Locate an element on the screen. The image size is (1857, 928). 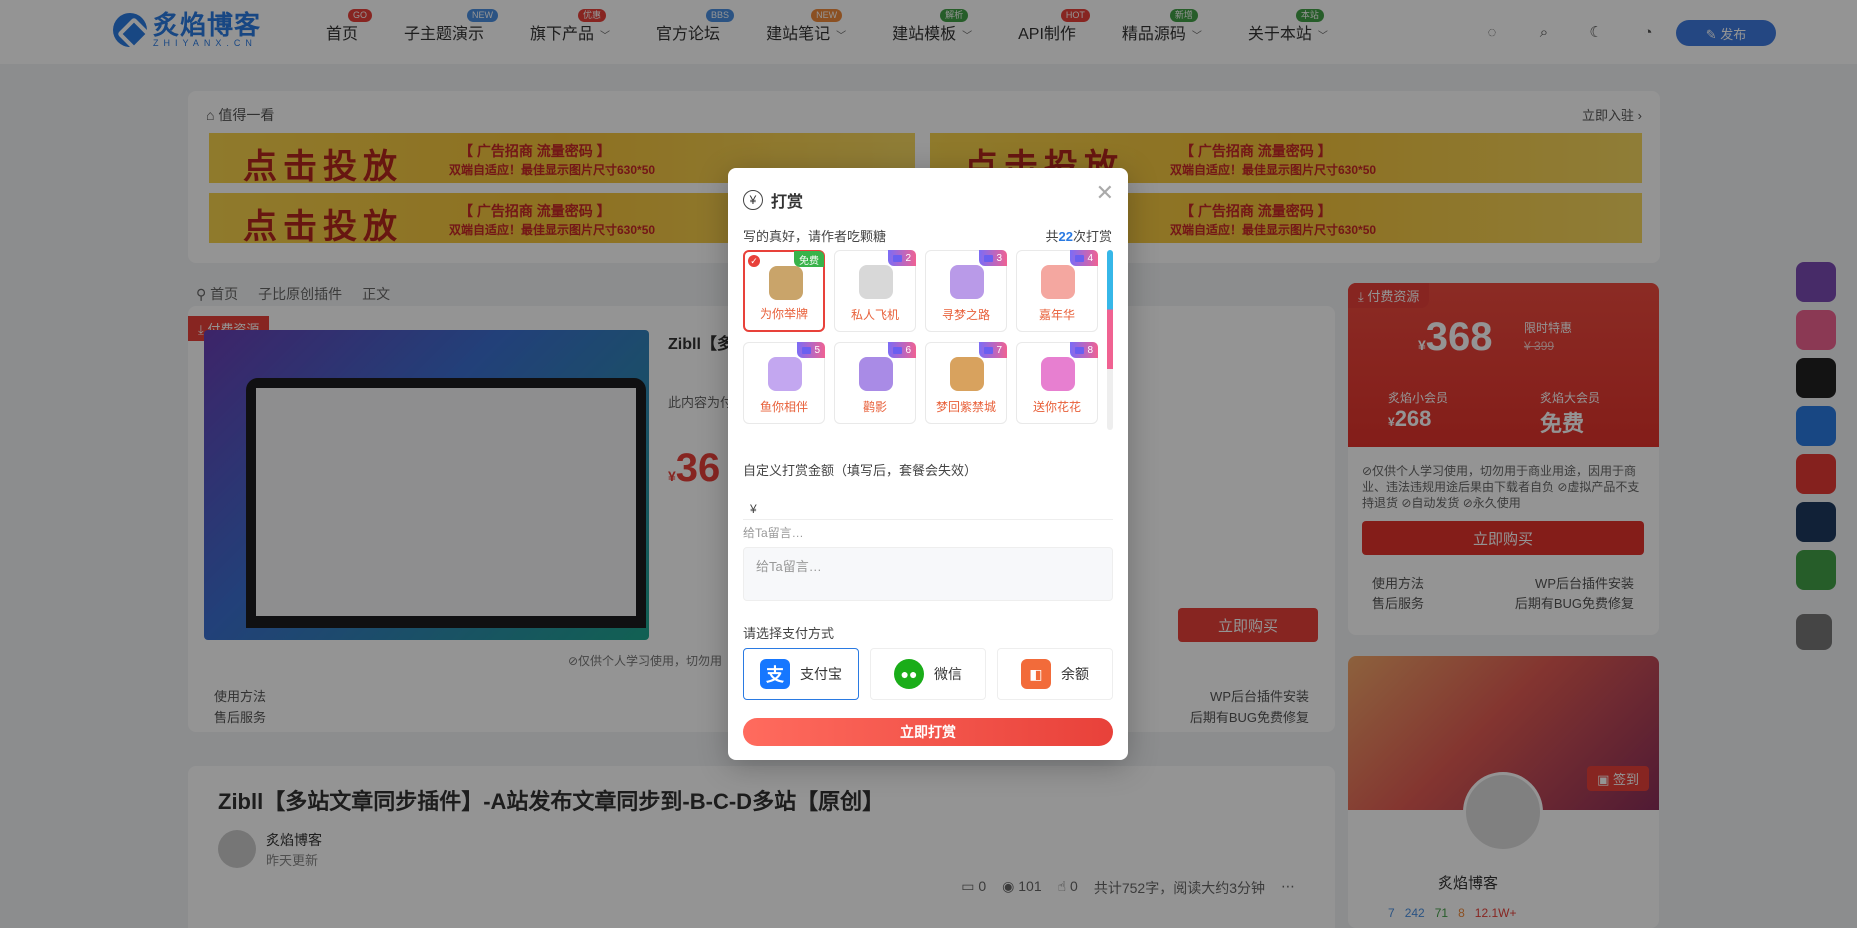
carnival-icon is located at coordinates (1058, 282).